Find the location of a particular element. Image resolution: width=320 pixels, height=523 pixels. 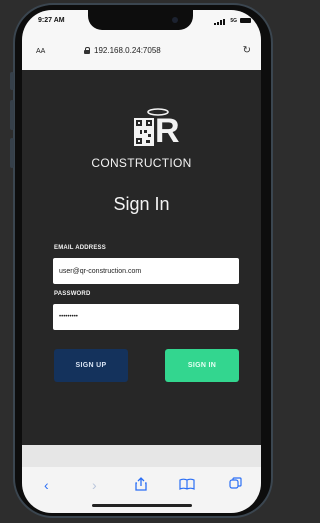

url-display: 192.168.0.24:7058 is located at coordinates (122, 50).